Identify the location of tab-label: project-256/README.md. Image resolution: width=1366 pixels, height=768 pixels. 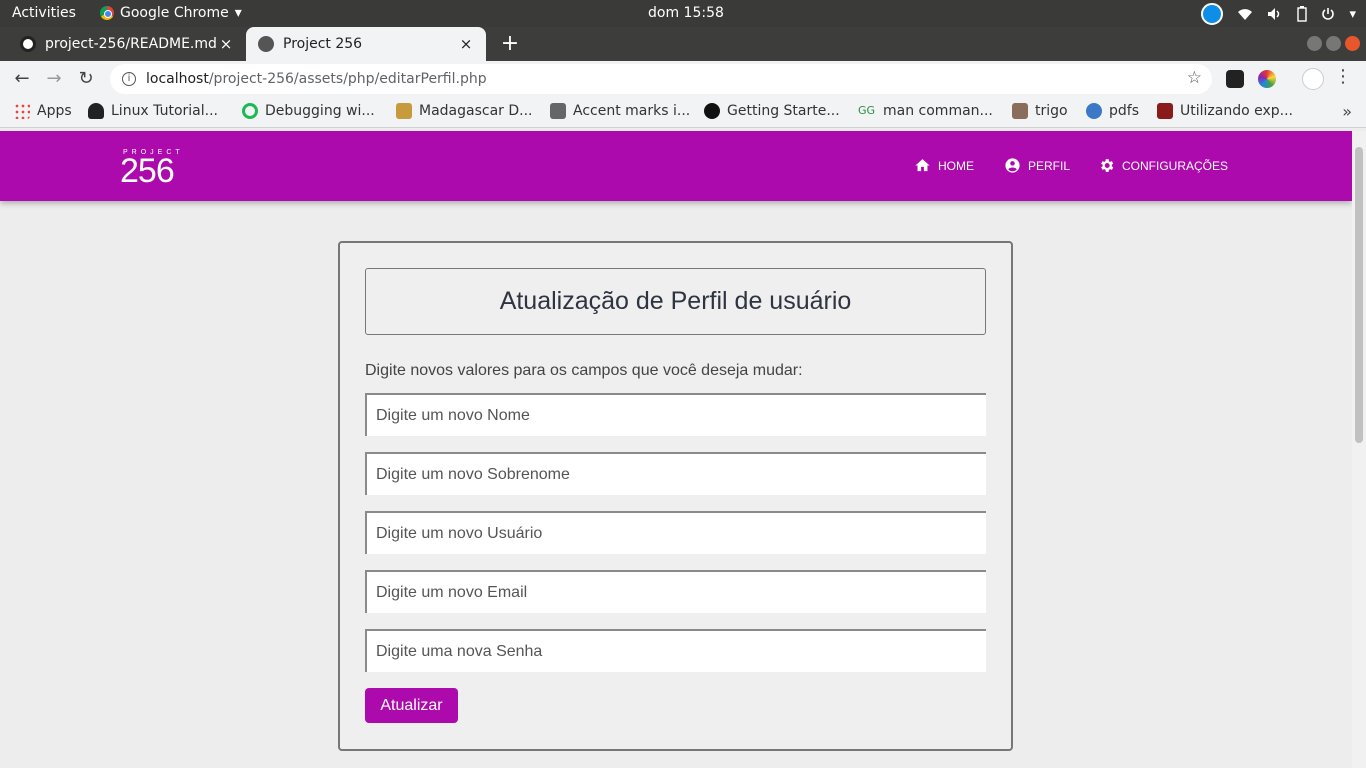
(131, 44).